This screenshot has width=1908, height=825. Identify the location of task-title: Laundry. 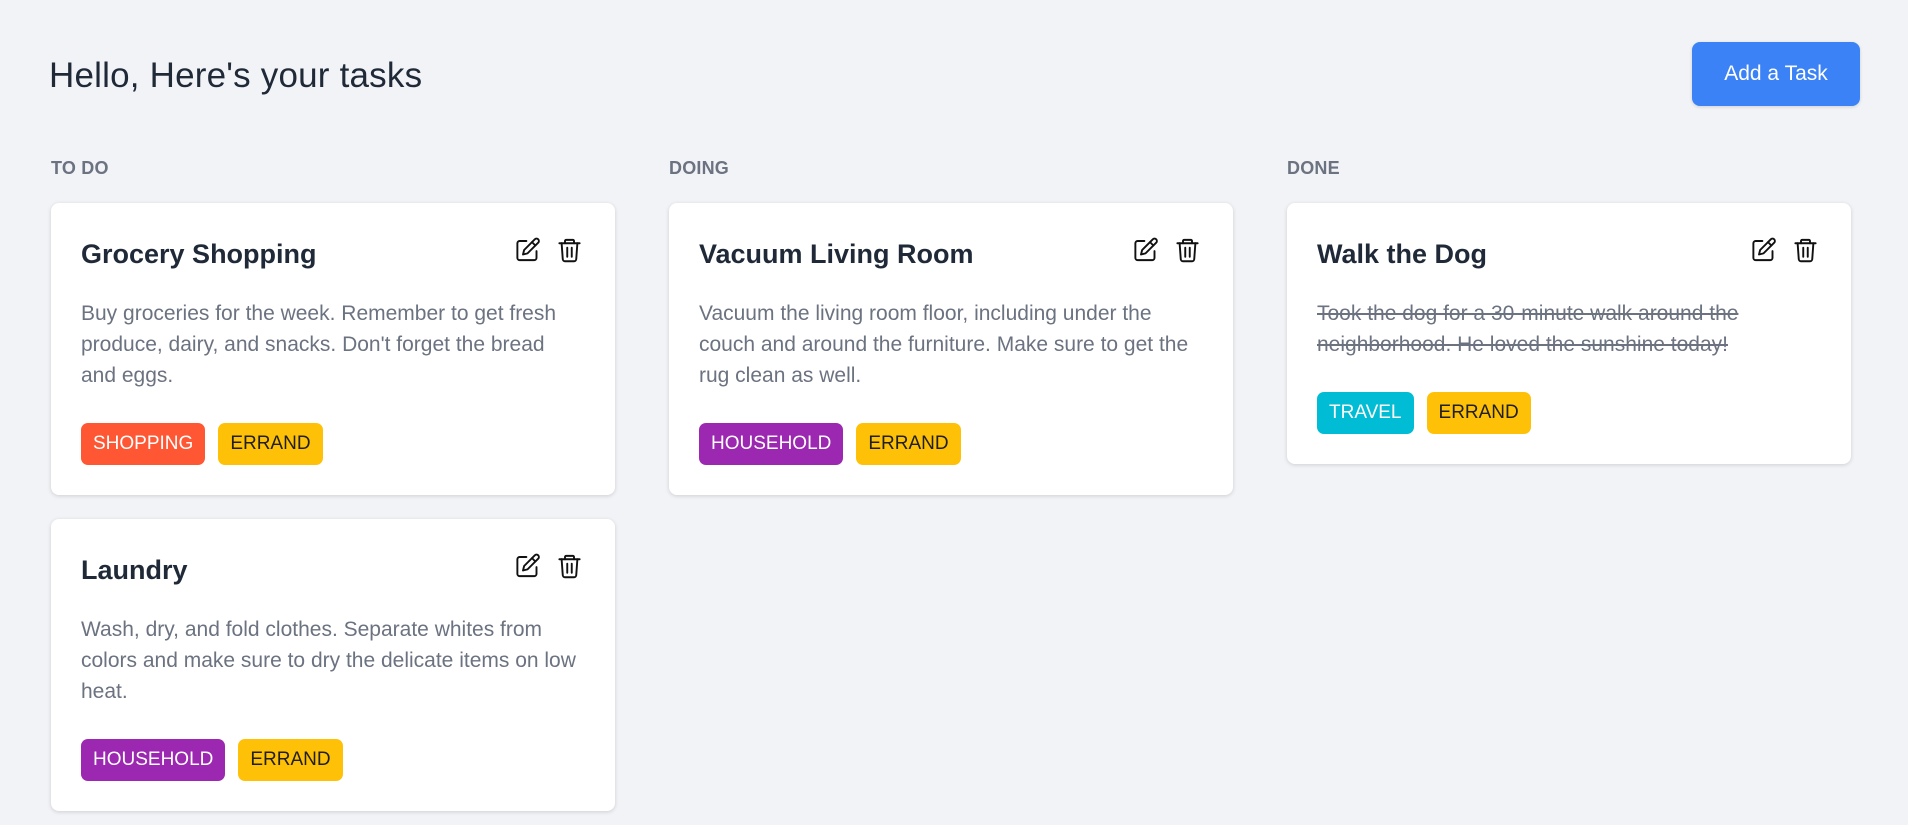
(134, 570).